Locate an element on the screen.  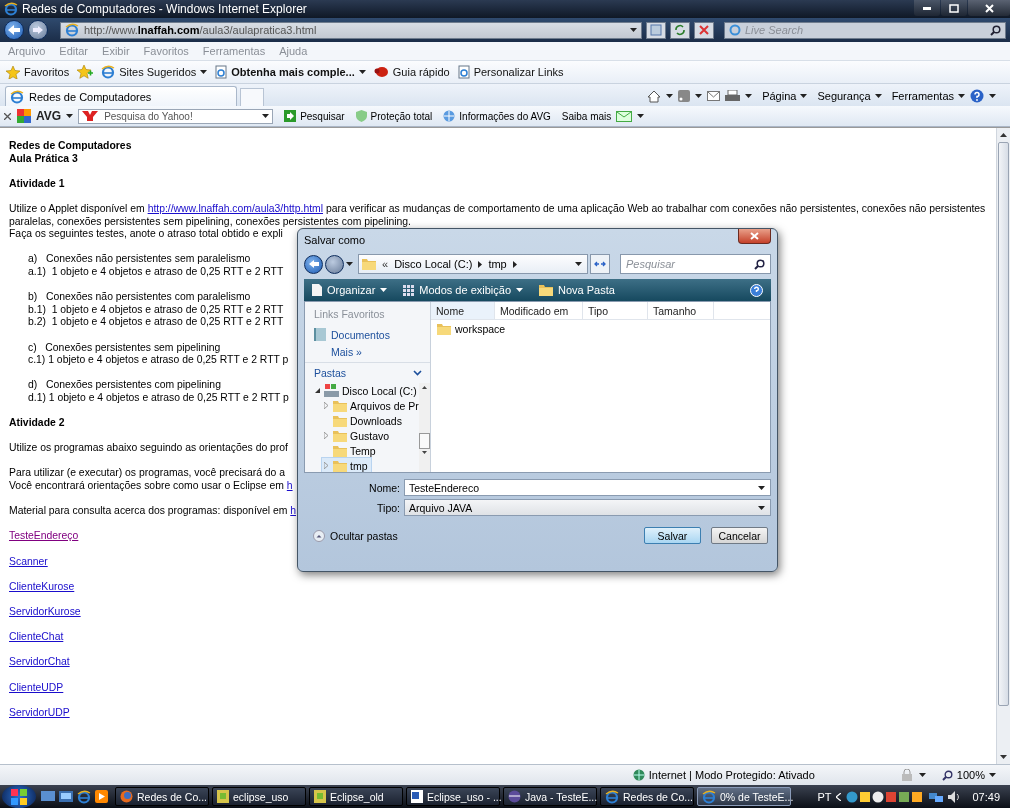
dialog-button: Salvar is located at coordinates (672, 535).